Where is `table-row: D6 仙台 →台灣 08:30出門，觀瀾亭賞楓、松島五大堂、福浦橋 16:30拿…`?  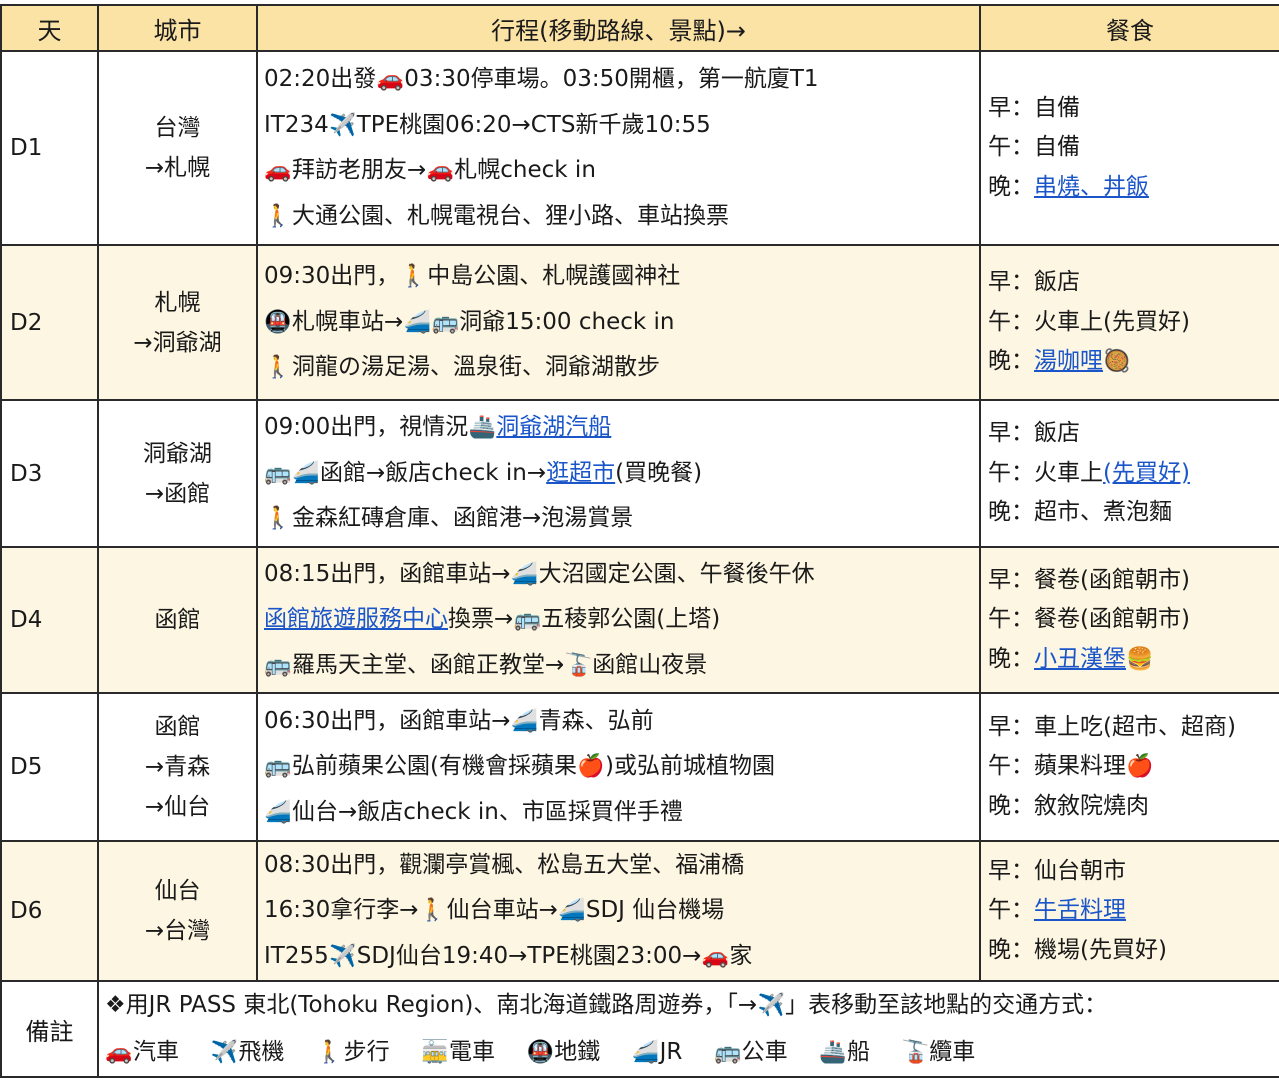 table-row: D6 仙台 →台灣 08:30出門，觀瀾亭賞楓、松島五大堂、福浦橋 16:30拿… is located at coordinates (639, 911).